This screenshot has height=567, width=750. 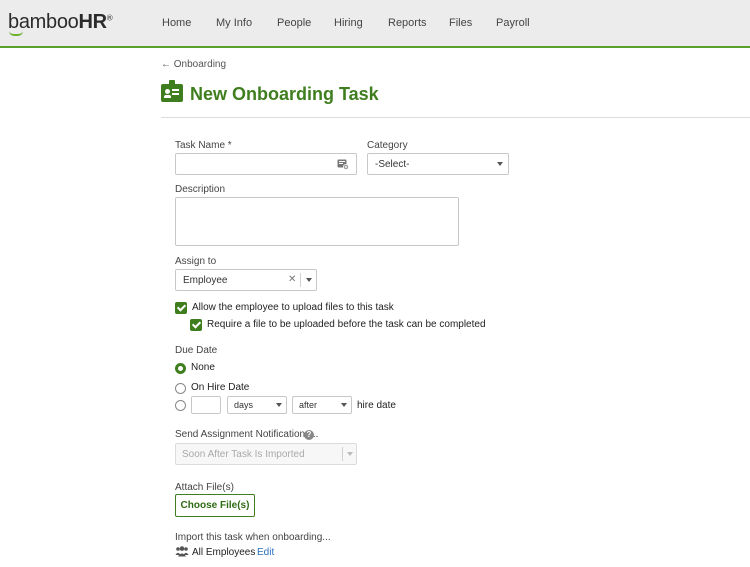 I want to click on assign-to-select: Employee ✕, so click(x=246, y=280).